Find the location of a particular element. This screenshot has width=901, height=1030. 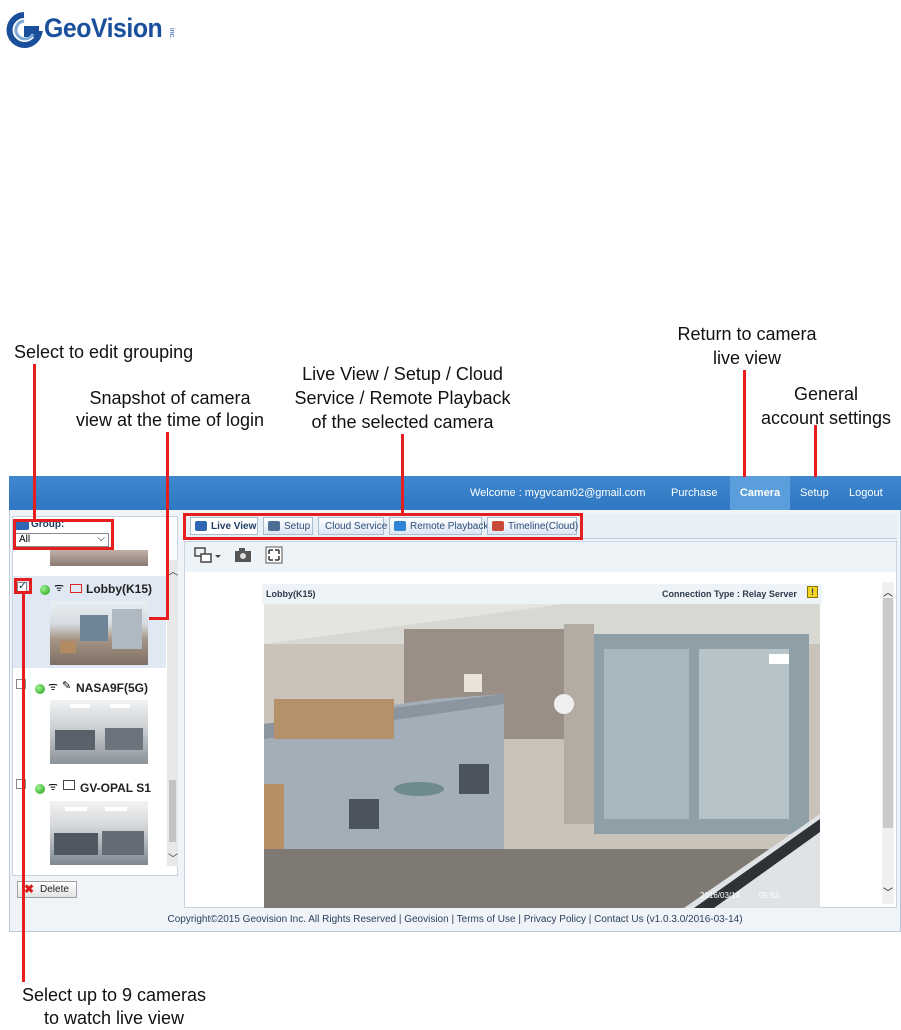

pointer-line-setup is located at coordinates (815, 451).